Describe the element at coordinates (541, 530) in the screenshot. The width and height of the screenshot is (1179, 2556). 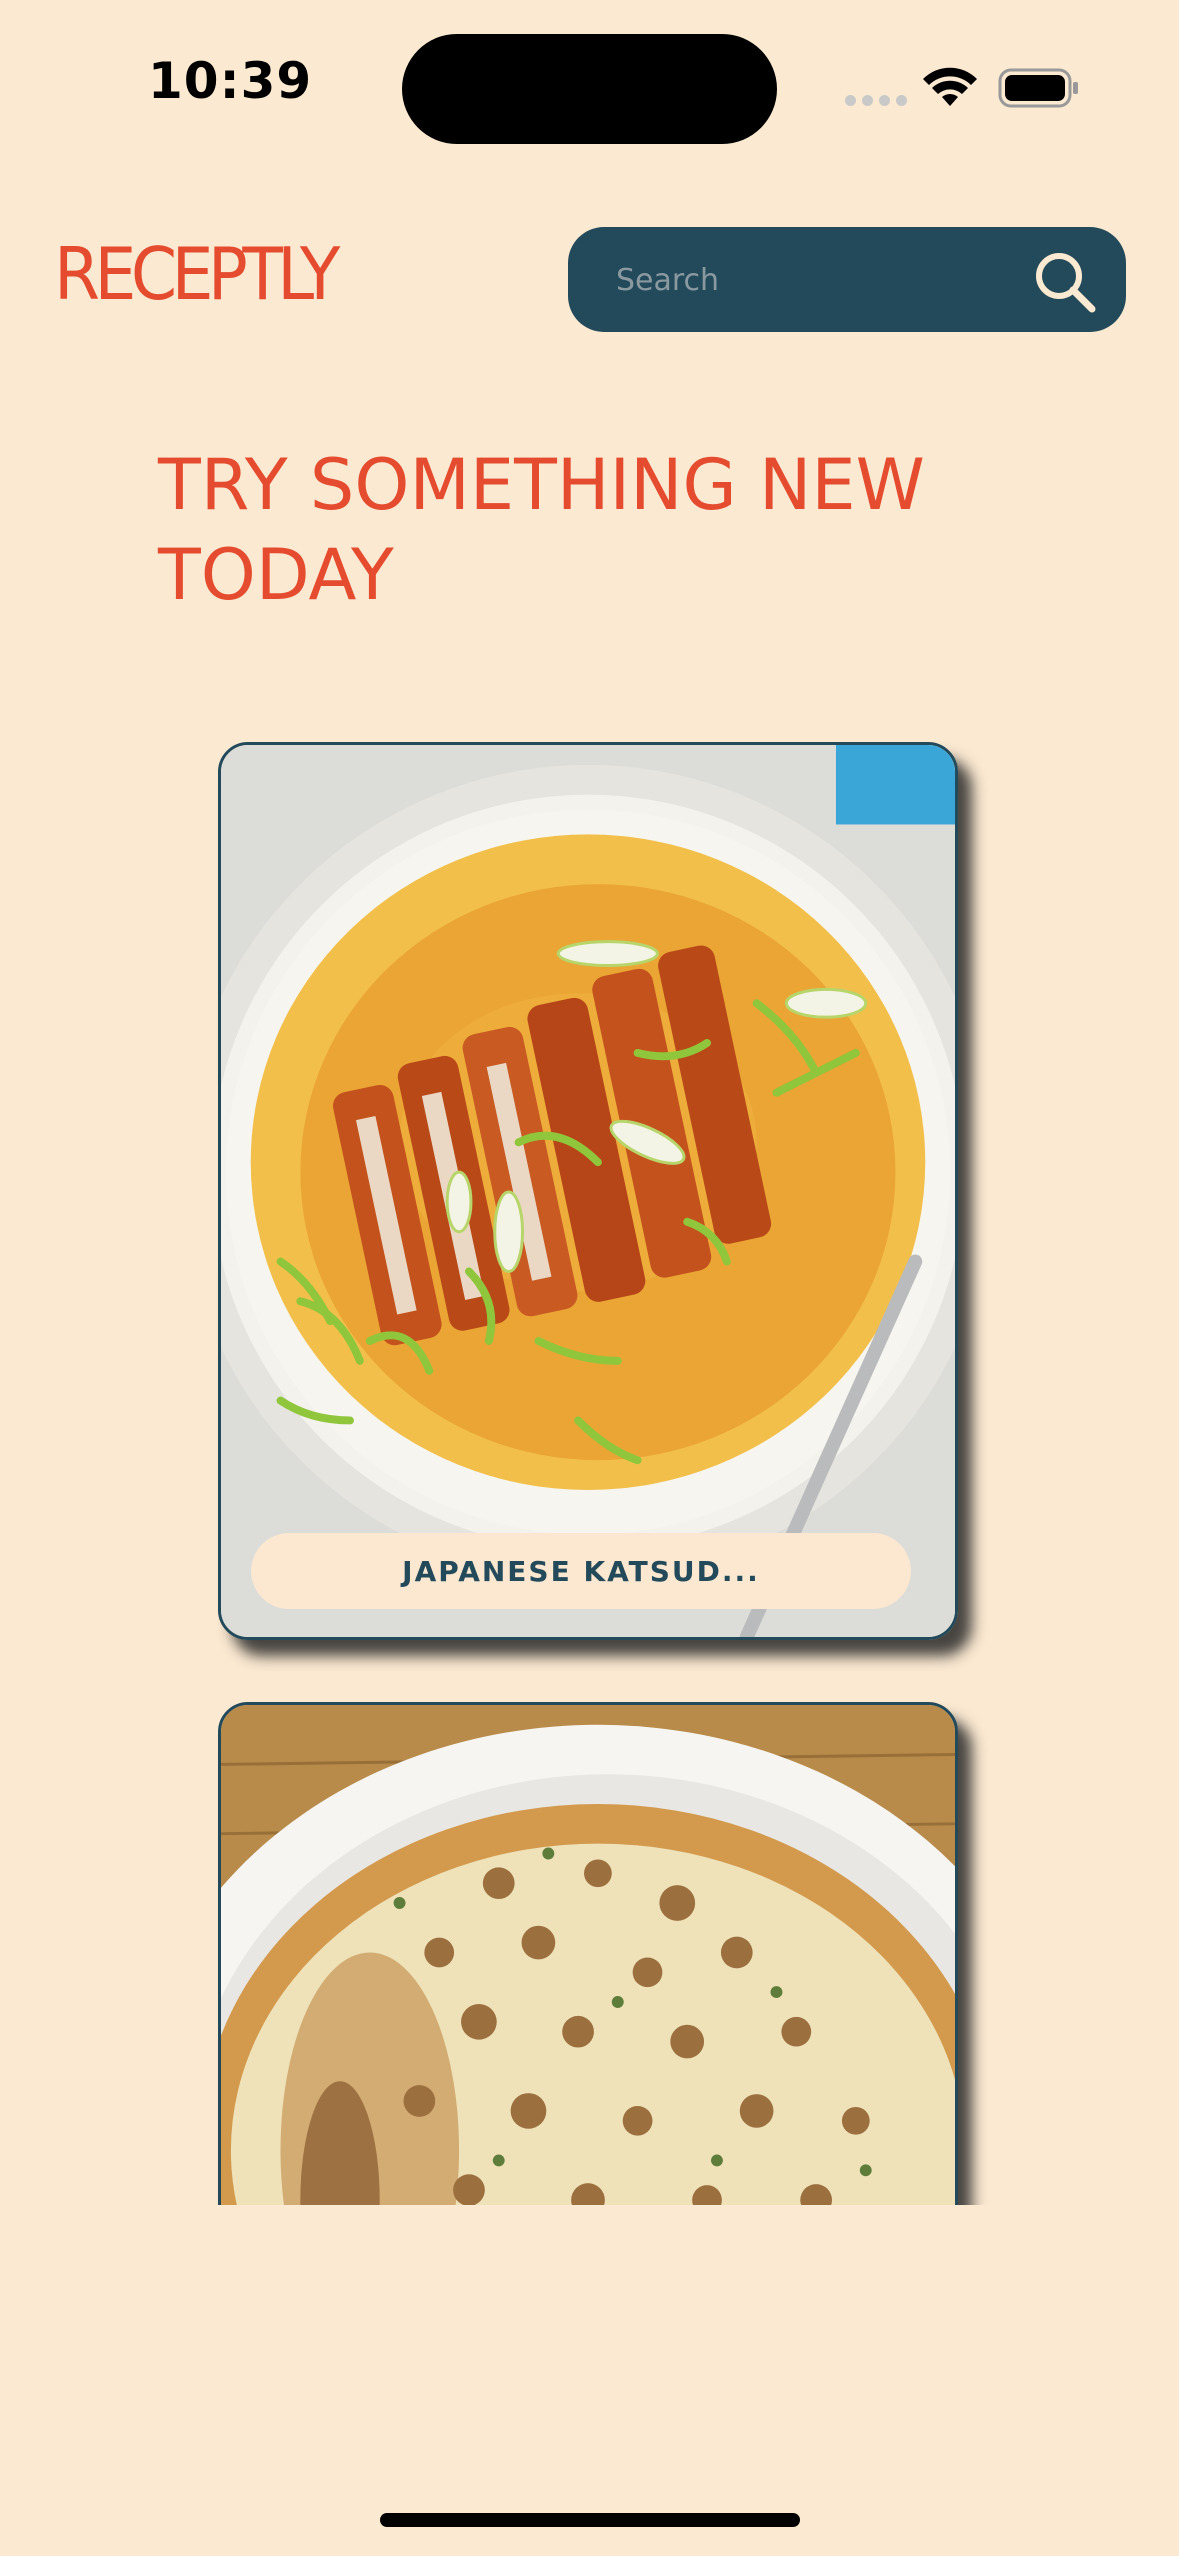
I see `page-title: TRY SOMETHING NEW TODAY` at that location.